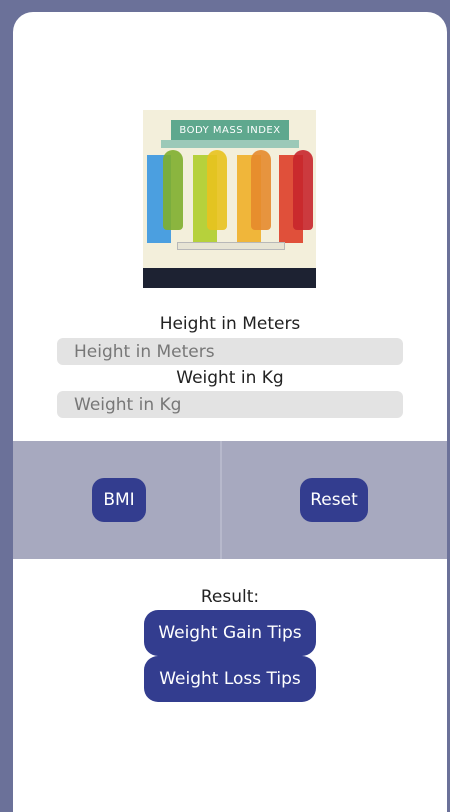  I want to click on bmi-figure-underweight, so click(173, 190).